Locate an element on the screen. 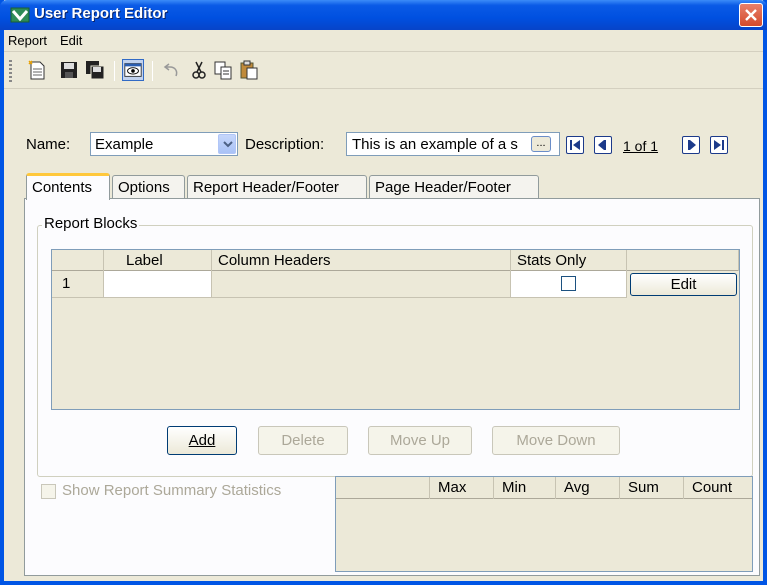  label-cell is located at coordinates (158, 284).